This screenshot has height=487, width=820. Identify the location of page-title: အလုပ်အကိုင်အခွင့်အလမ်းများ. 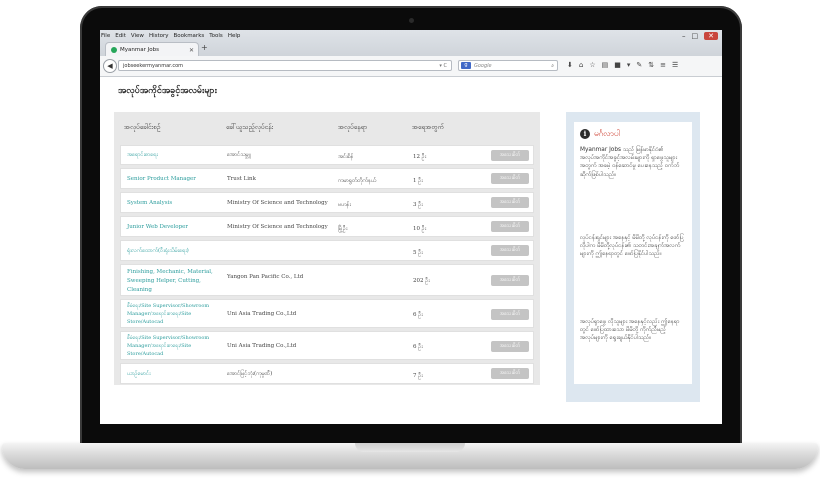
(167, 91).